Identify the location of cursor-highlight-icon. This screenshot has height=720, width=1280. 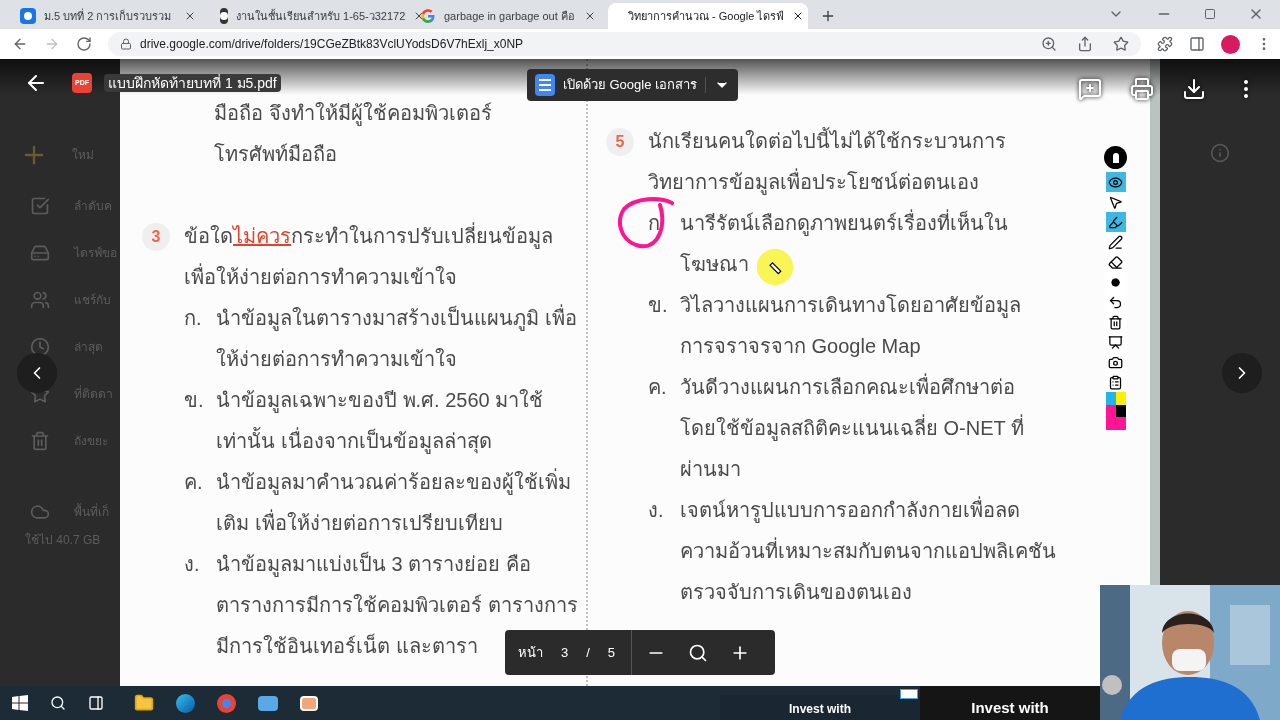
(775, 267).